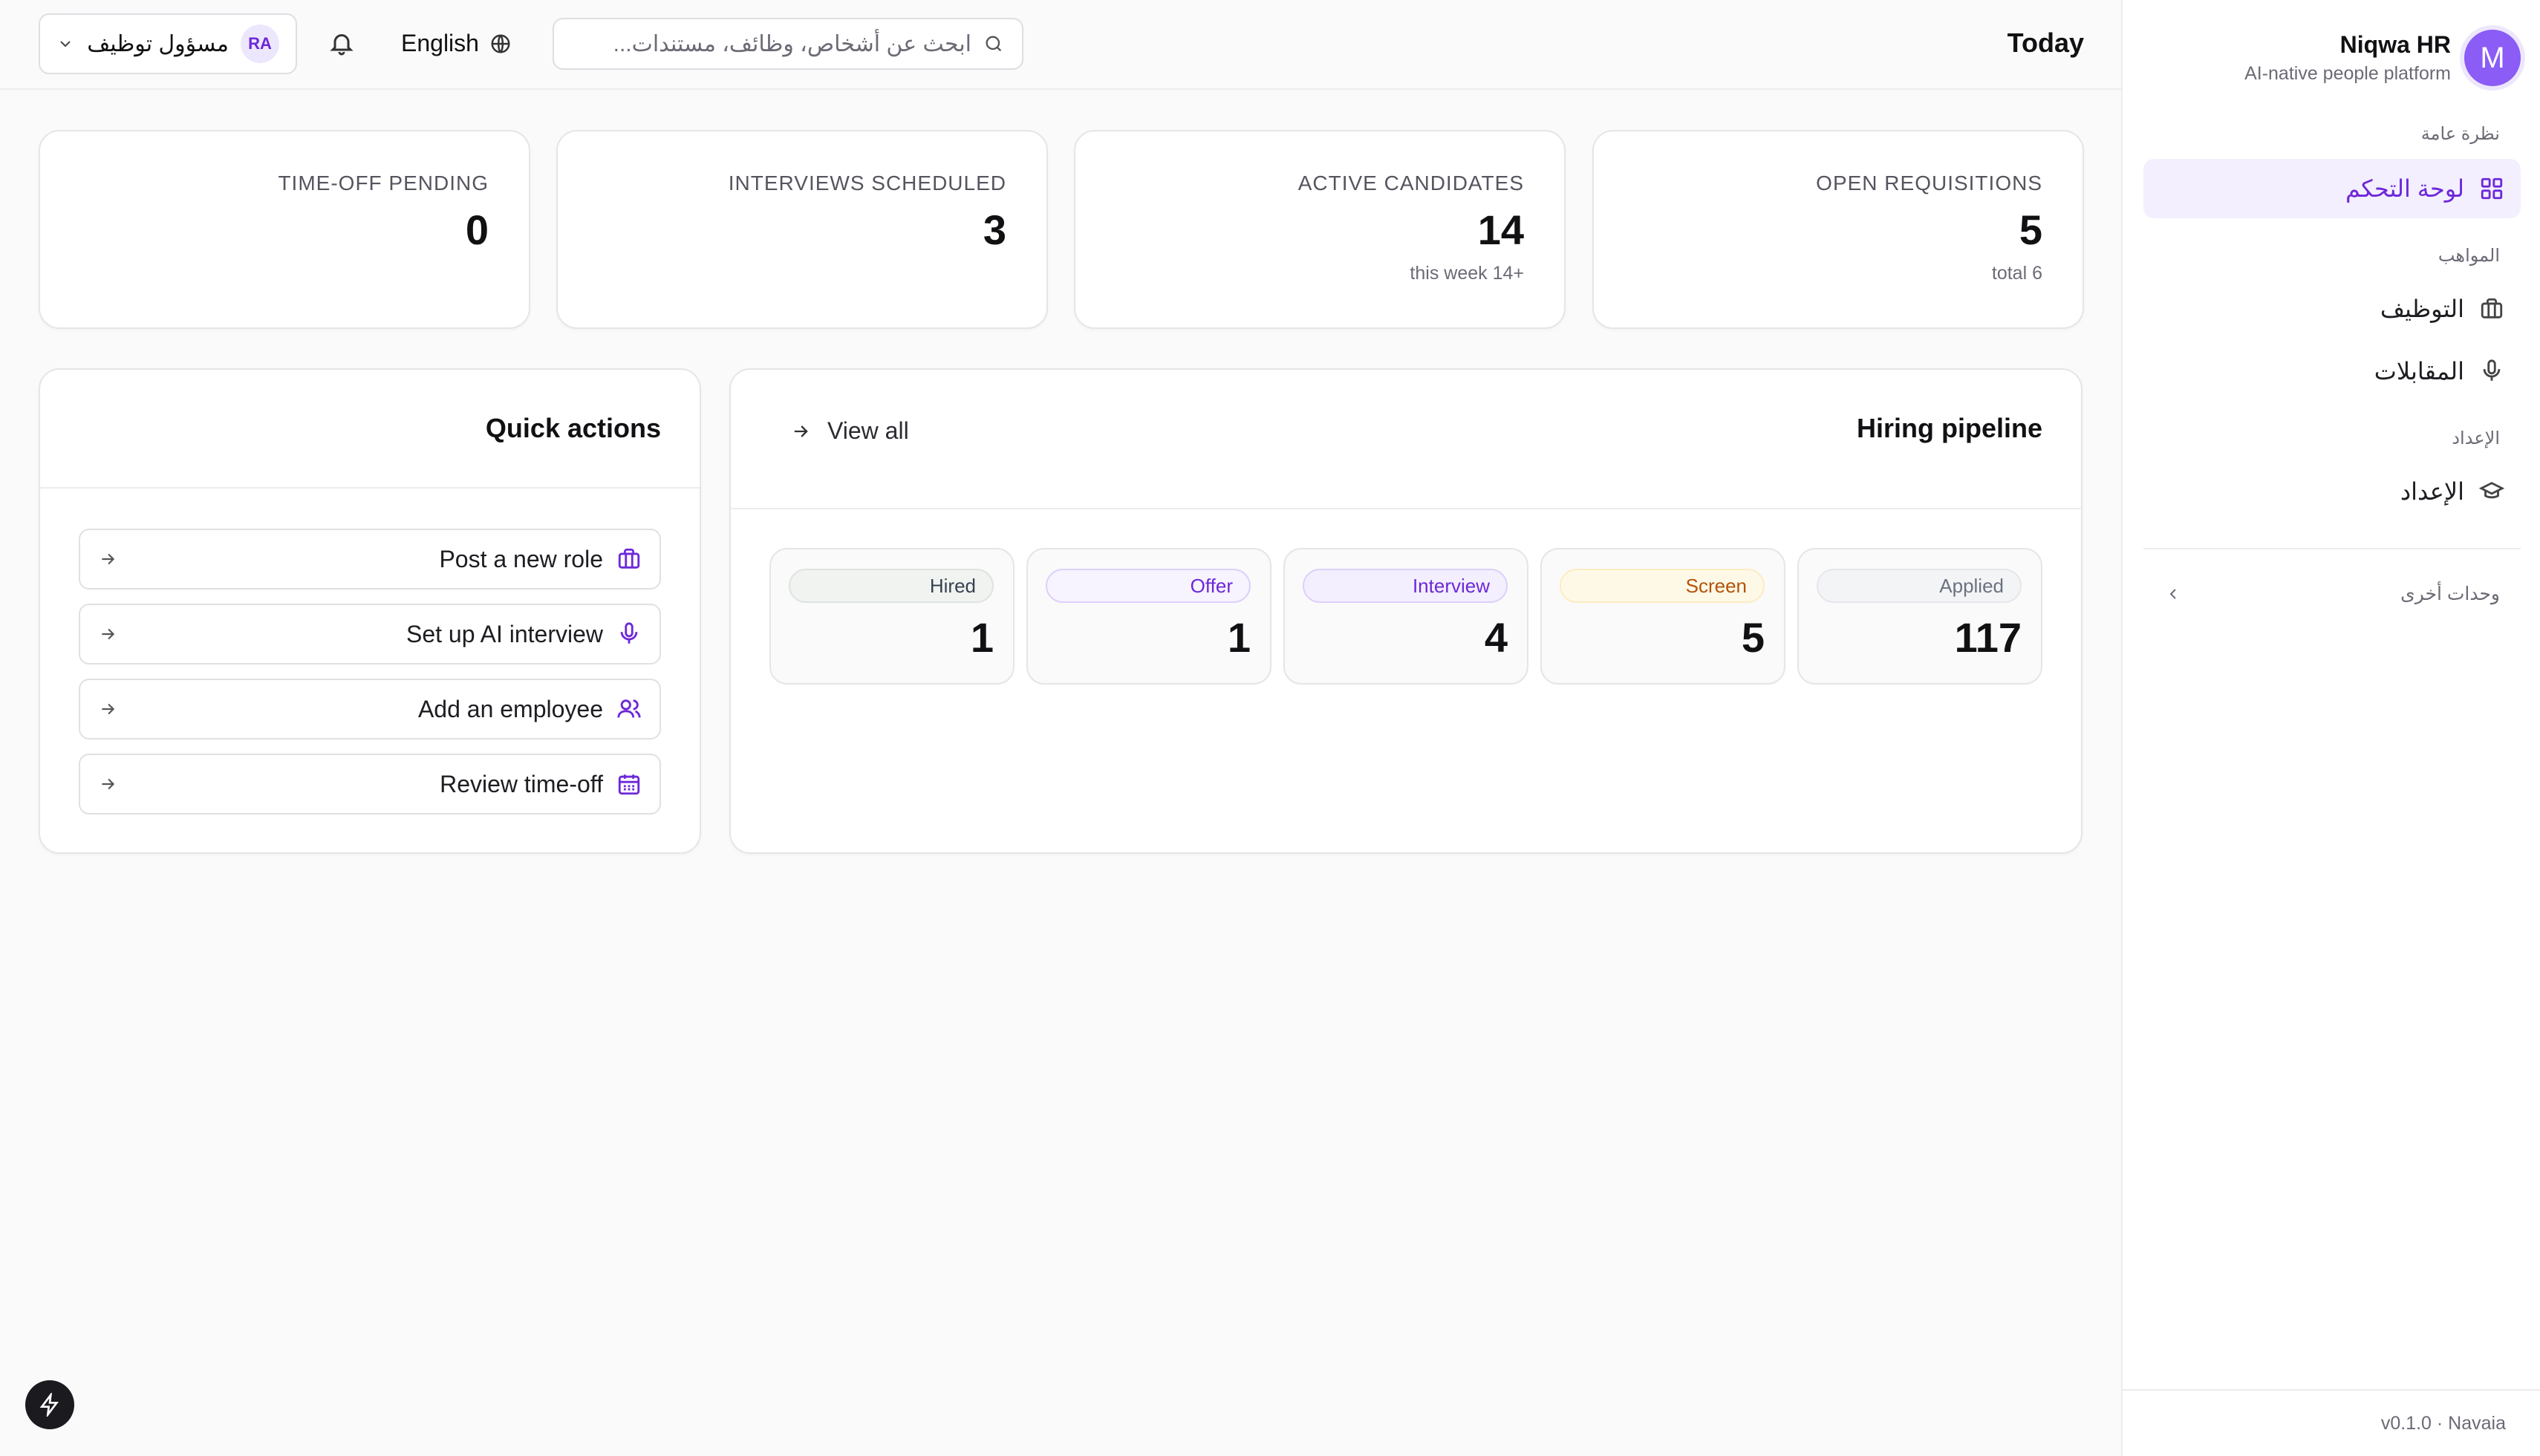 This screenshot has width=2540, height=1456. I want to click on stat-sub: this week 14+, so click(1467, 274).